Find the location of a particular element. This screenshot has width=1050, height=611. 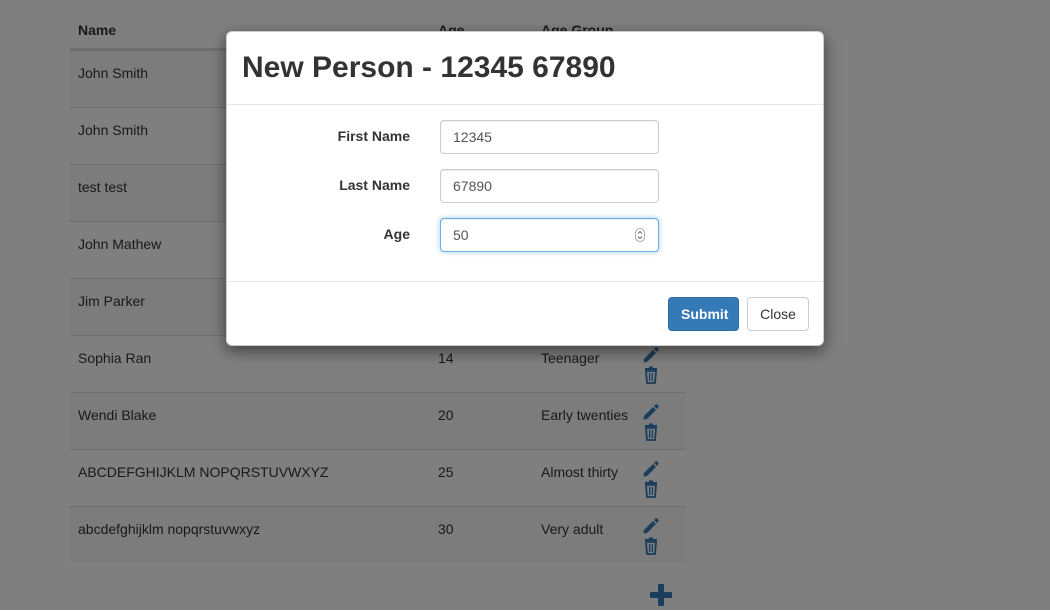

modal-header: New Person - 12345 67890 is located at coordinates (525, 68).